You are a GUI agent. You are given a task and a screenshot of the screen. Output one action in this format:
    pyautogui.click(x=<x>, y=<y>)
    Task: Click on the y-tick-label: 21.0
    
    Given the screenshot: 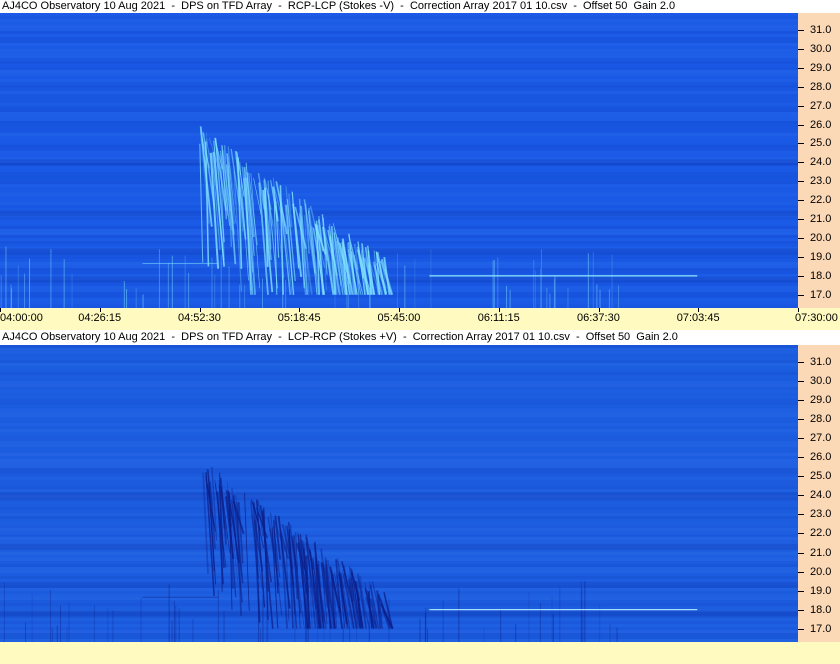 What is the action you would take?
    pyautogui.click(x=821, y=219)
    